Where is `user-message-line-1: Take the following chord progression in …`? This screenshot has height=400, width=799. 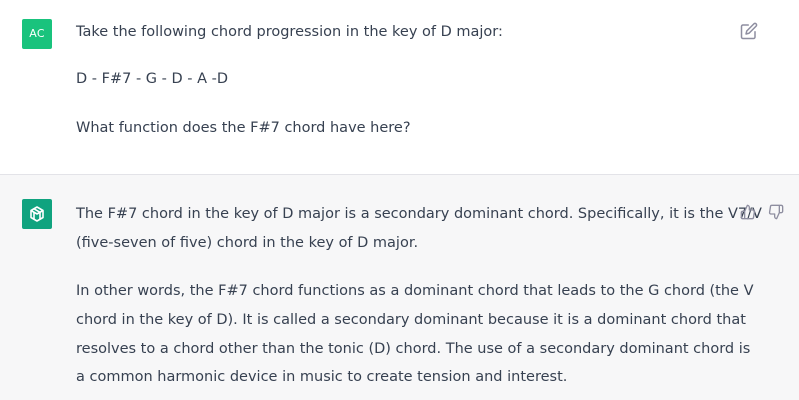 user-message-line-1: Take the following chord progression in … is located at coordinates (289, 32).